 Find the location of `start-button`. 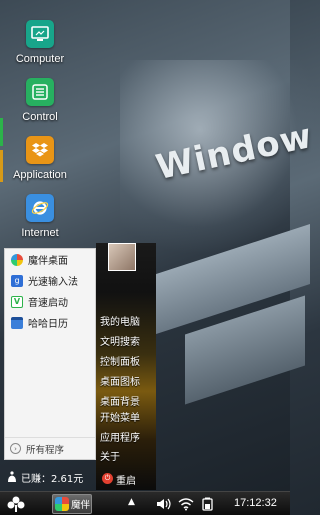

start-button is located at coordinates (16, 504).